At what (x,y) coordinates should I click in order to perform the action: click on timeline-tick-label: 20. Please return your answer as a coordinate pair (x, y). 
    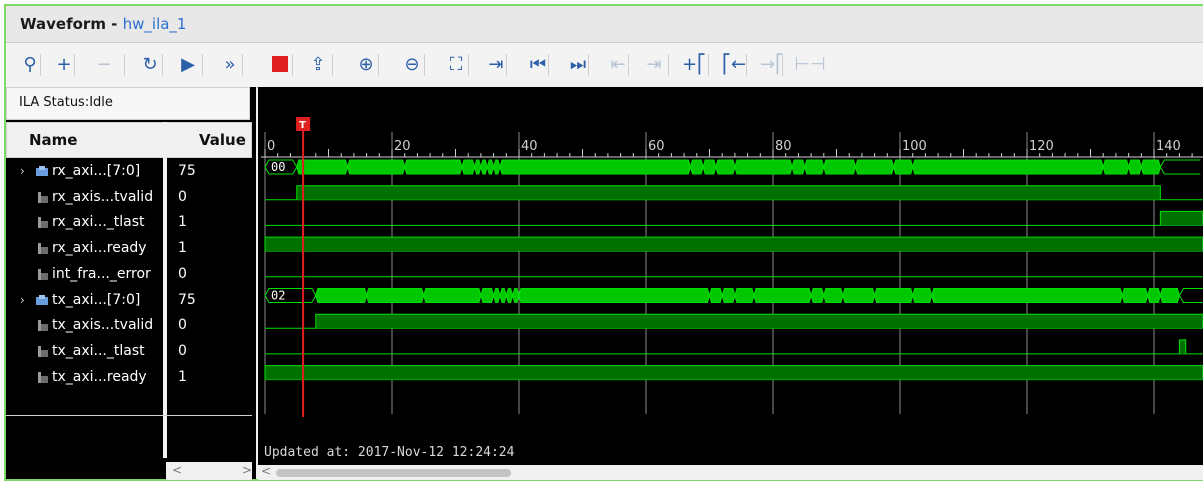
    Looking at the image, I should click on (402, 146).